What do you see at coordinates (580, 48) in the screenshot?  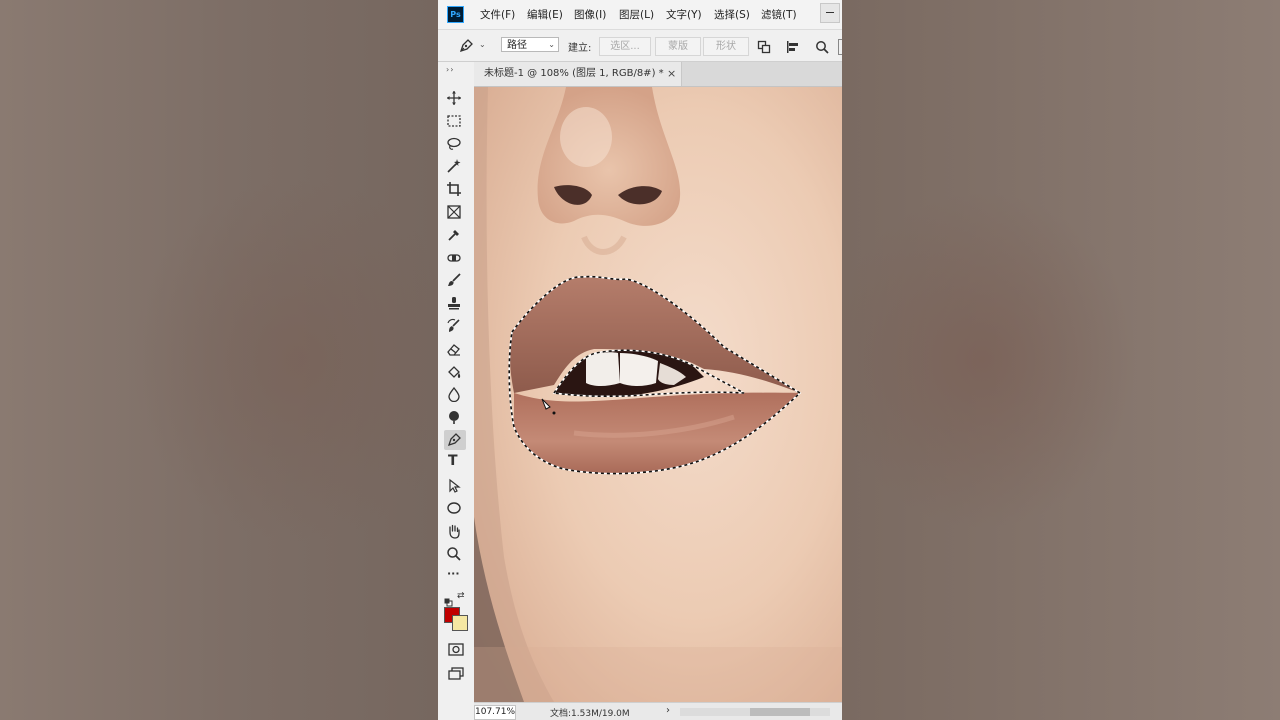 I see `build-label: 建立:` at bounding box center [580, 48].